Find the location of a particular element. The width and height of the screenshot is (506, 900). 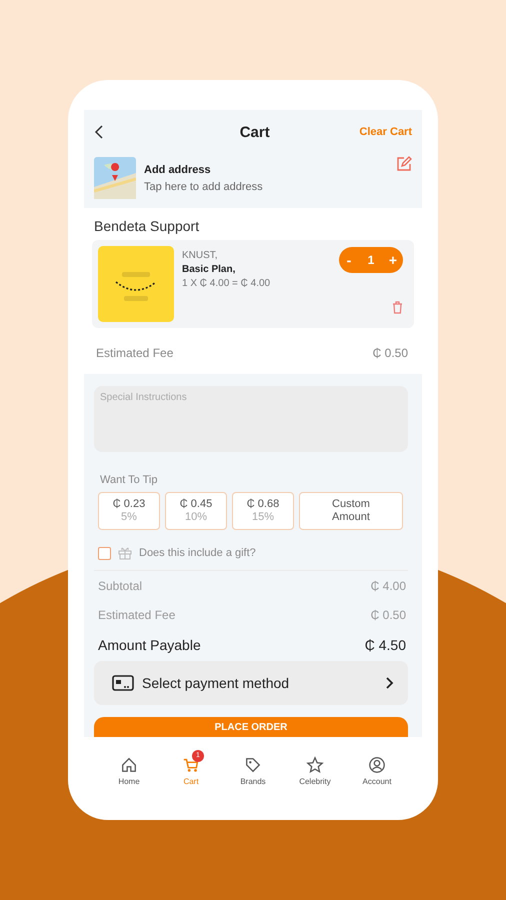

screen-title: Cart is located at coordinates (254, 132).